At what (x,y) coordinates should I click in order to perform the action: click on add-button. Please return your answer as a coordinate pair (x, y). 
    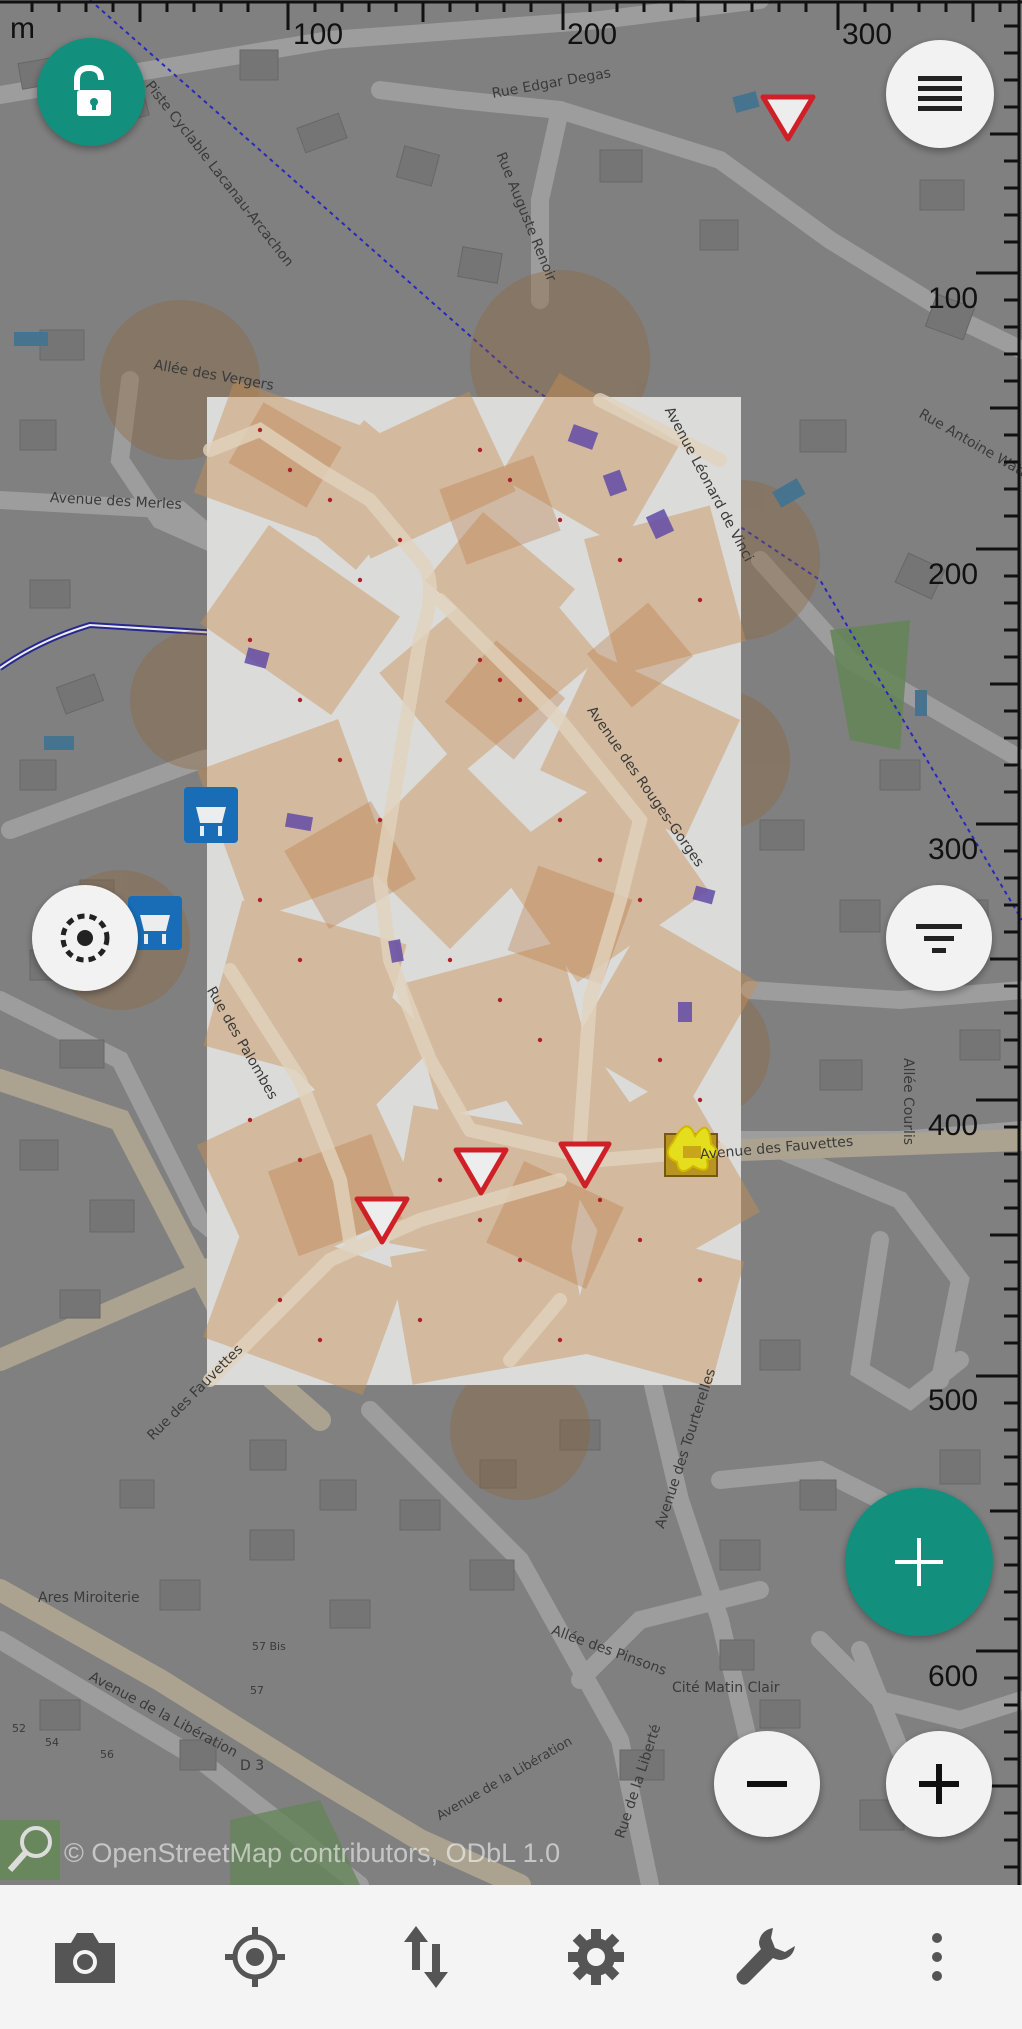
    Looking at the image, I should click on (919, 1562).